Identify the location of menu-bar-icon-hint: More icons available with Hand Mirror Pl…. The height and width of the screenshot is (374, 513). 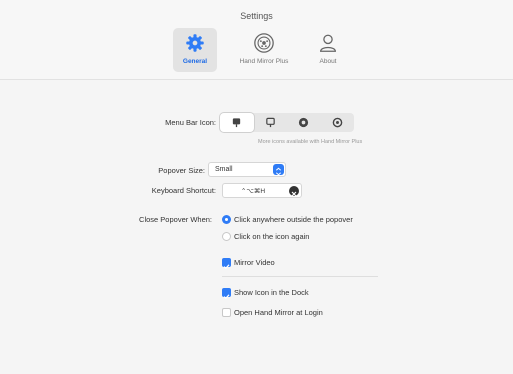
(310, 142).